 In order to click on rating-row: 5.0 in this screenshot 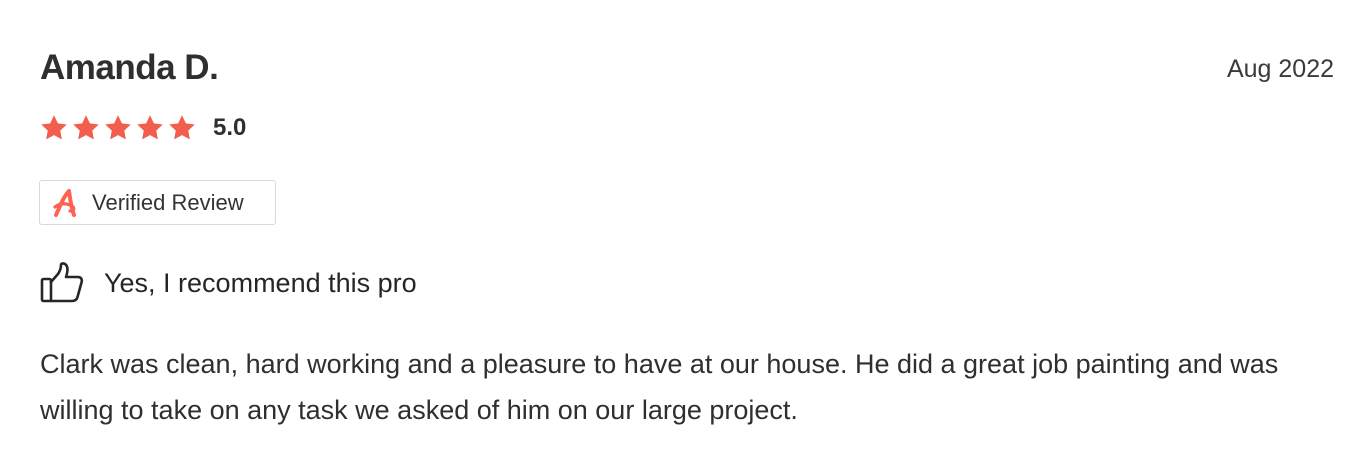, I will do `click(142, 128)`.